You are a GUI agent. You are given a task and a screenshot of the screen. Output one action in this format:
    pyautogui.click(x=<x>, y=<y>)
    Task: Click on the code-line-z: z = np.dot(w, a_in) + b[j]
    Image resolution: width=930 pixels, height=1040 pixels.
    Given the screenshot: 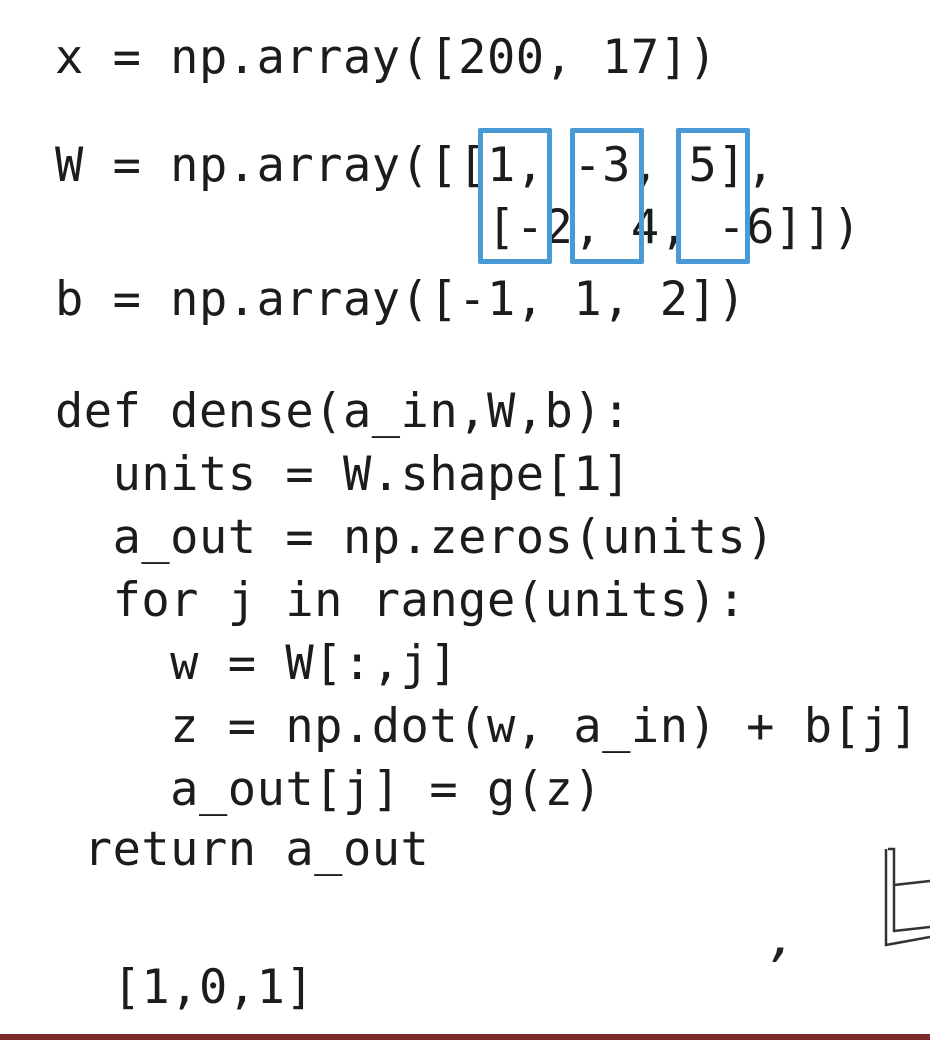 What is the action you would take?
    pyautogui.click(x=487, y=726)
    